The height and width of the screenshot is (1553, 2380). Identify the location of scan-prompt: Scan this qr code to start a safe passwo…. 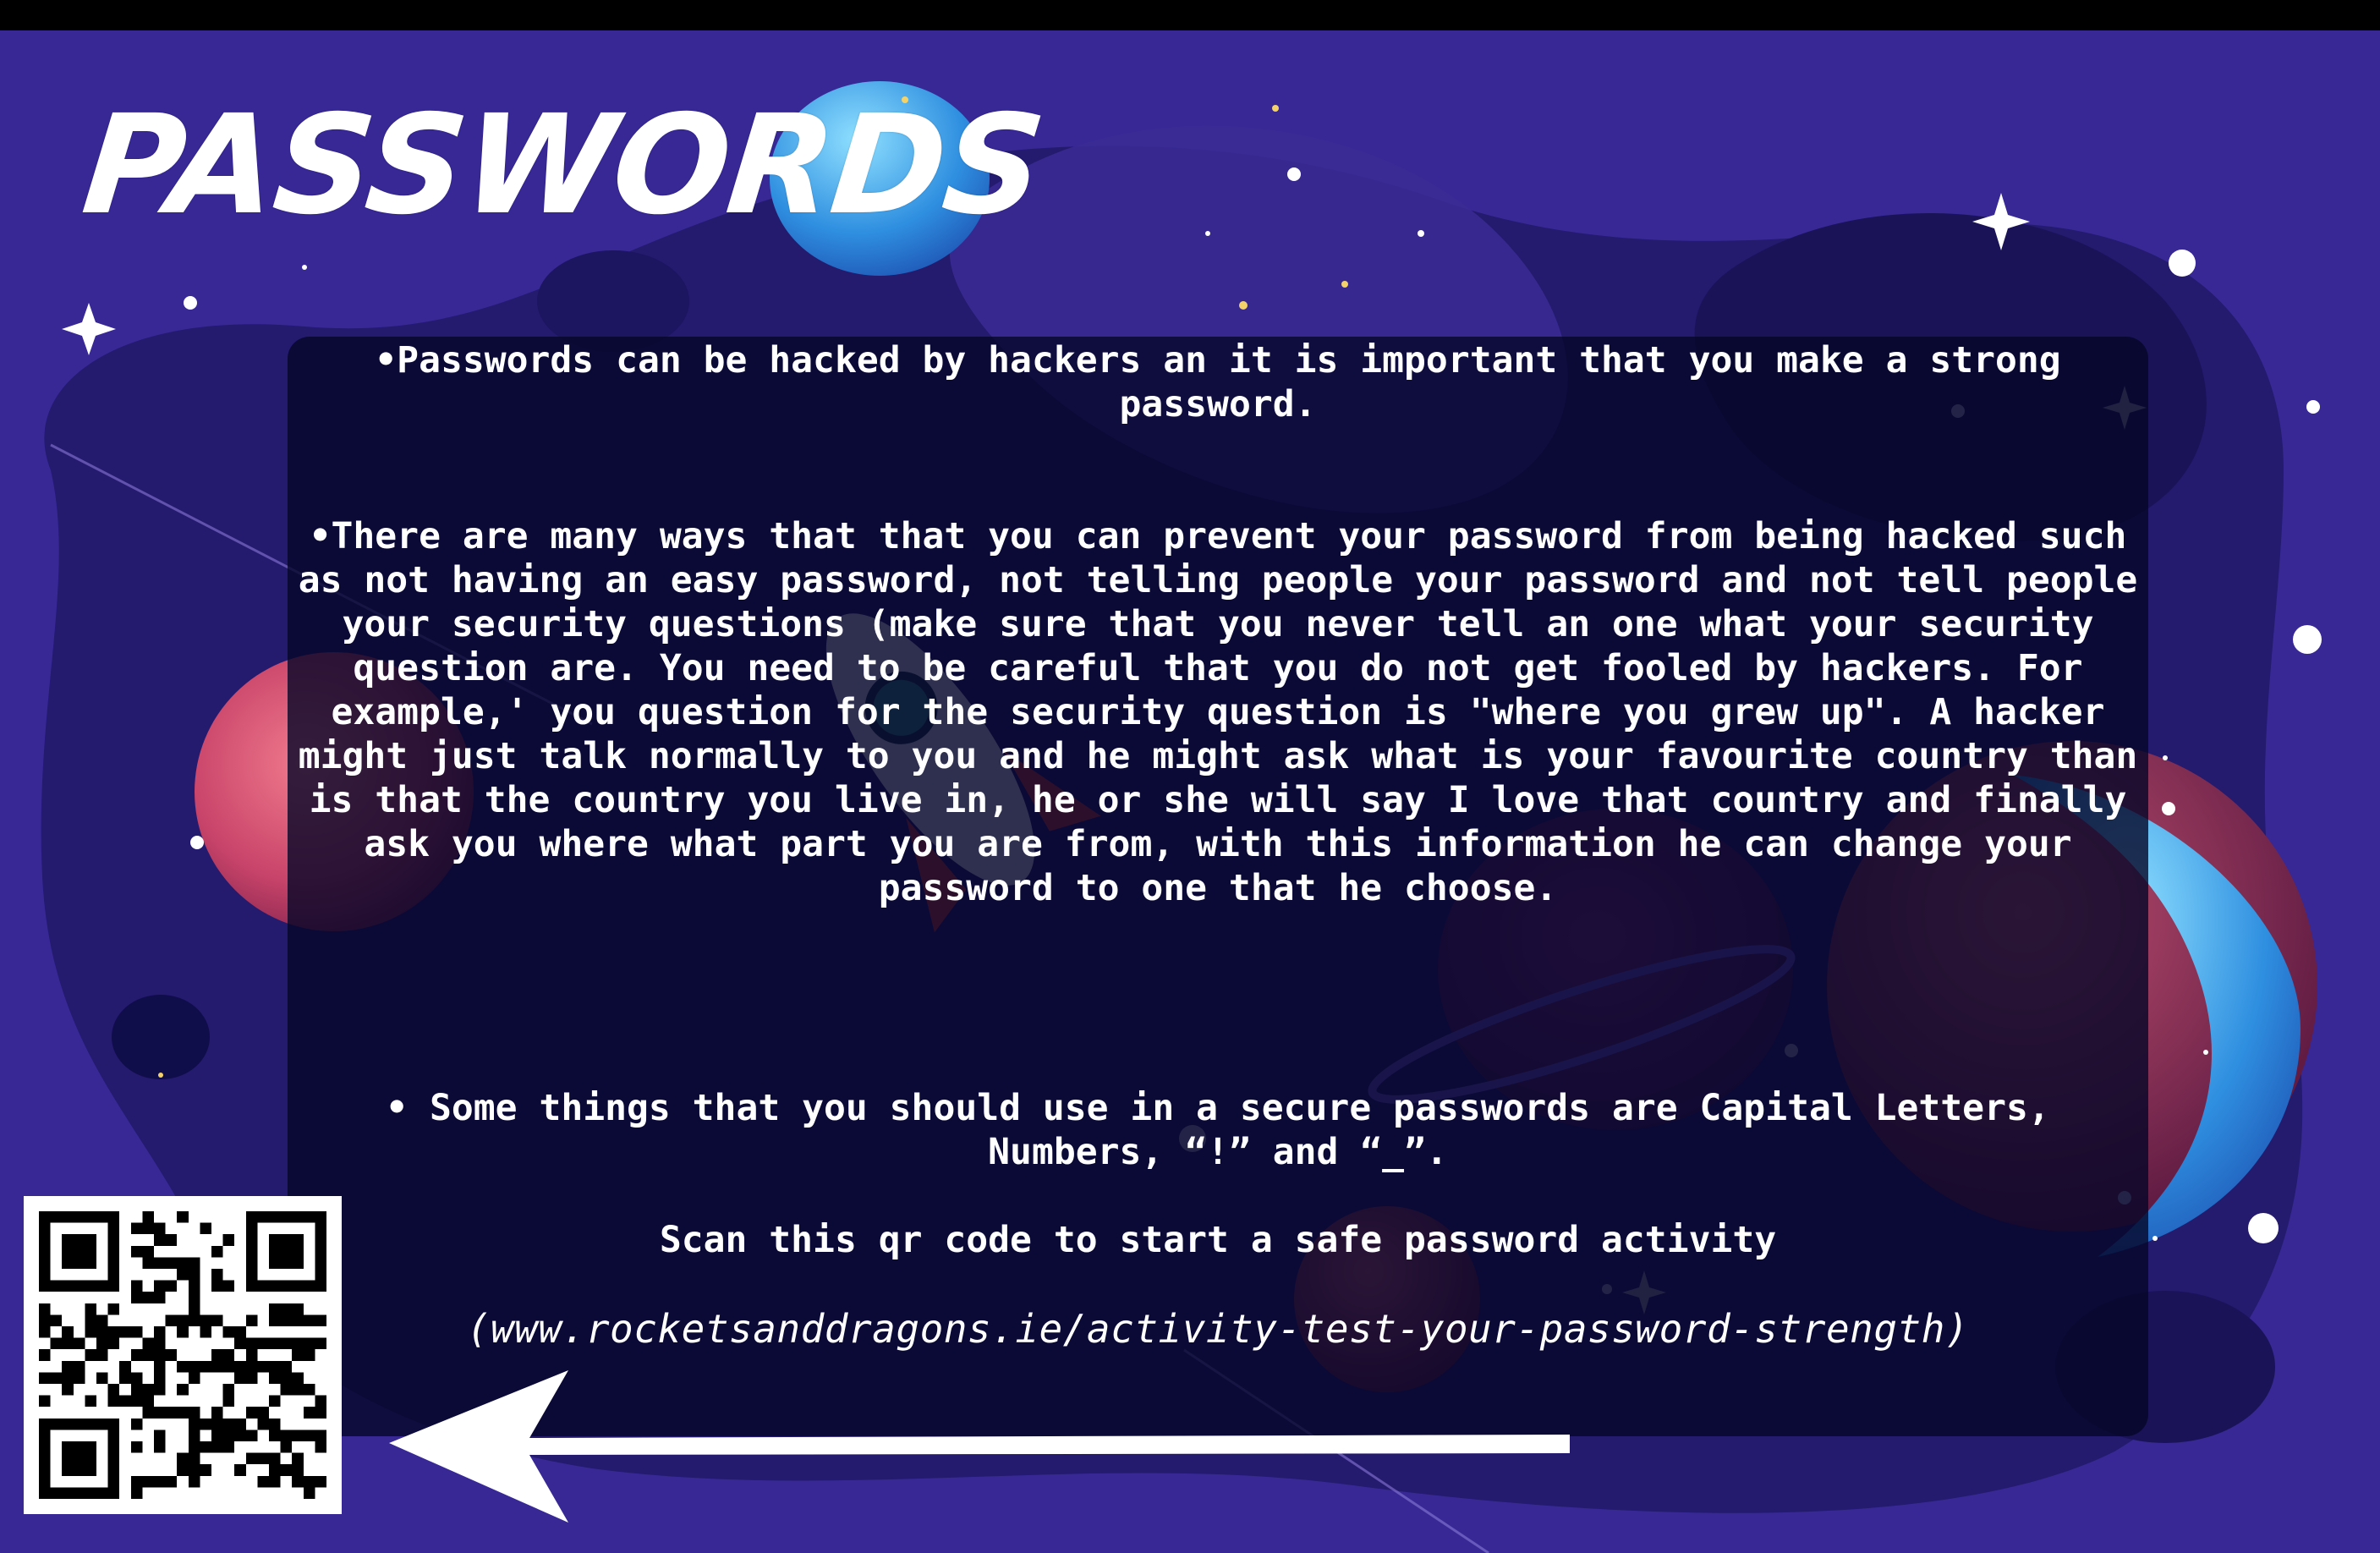
(1218, 1240).